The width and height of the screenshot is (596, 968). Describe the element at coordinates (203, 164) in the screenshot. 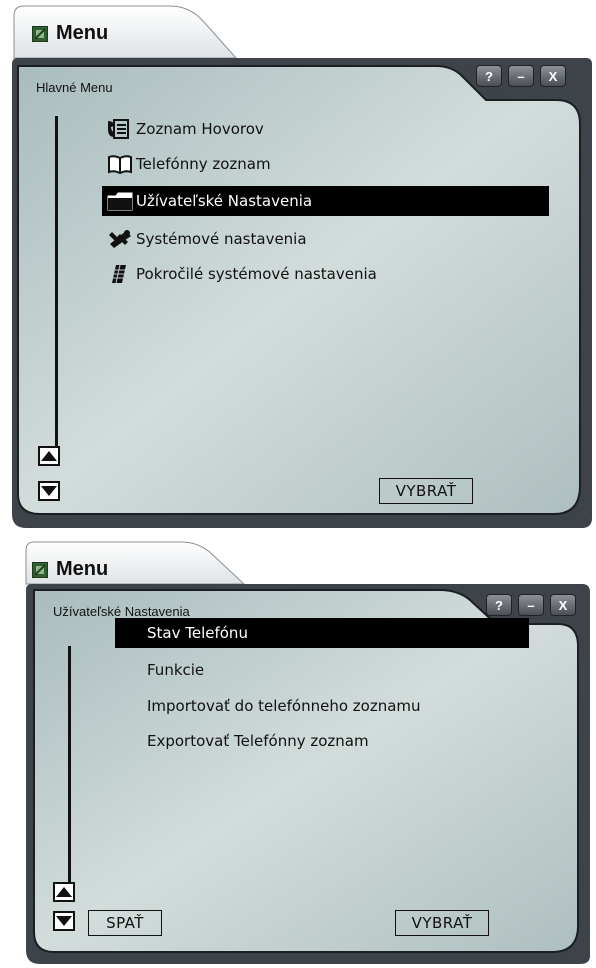

I see `menu-item-label: Telefónny zoznam` at that location.